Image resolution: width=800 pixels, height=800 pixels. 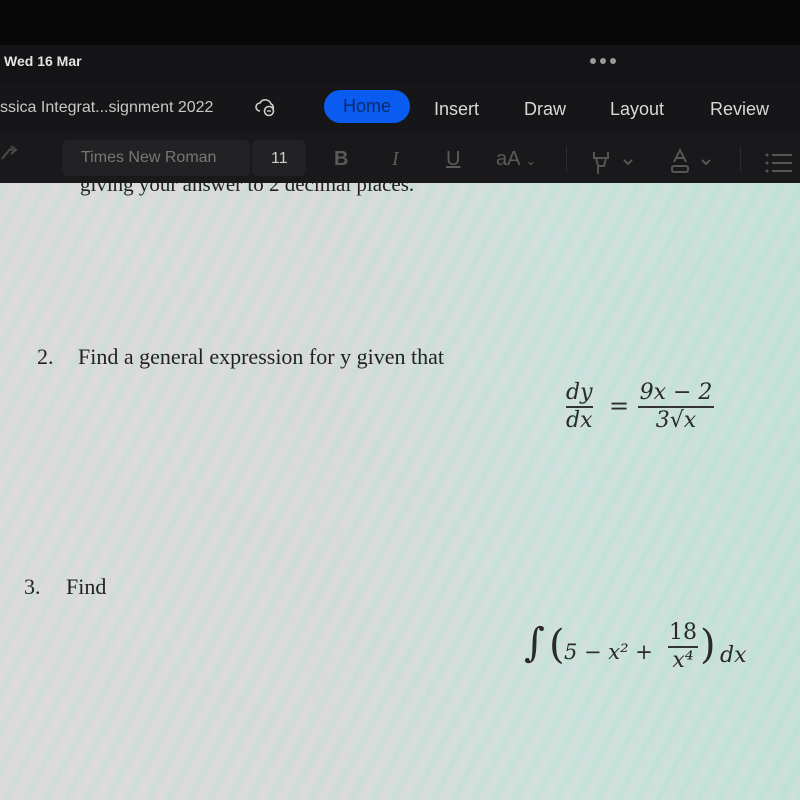 What do you see at coordinates (637, 109) in the screenshot?
I see `tab-layout: Layout` at bounding box center [637, 109].